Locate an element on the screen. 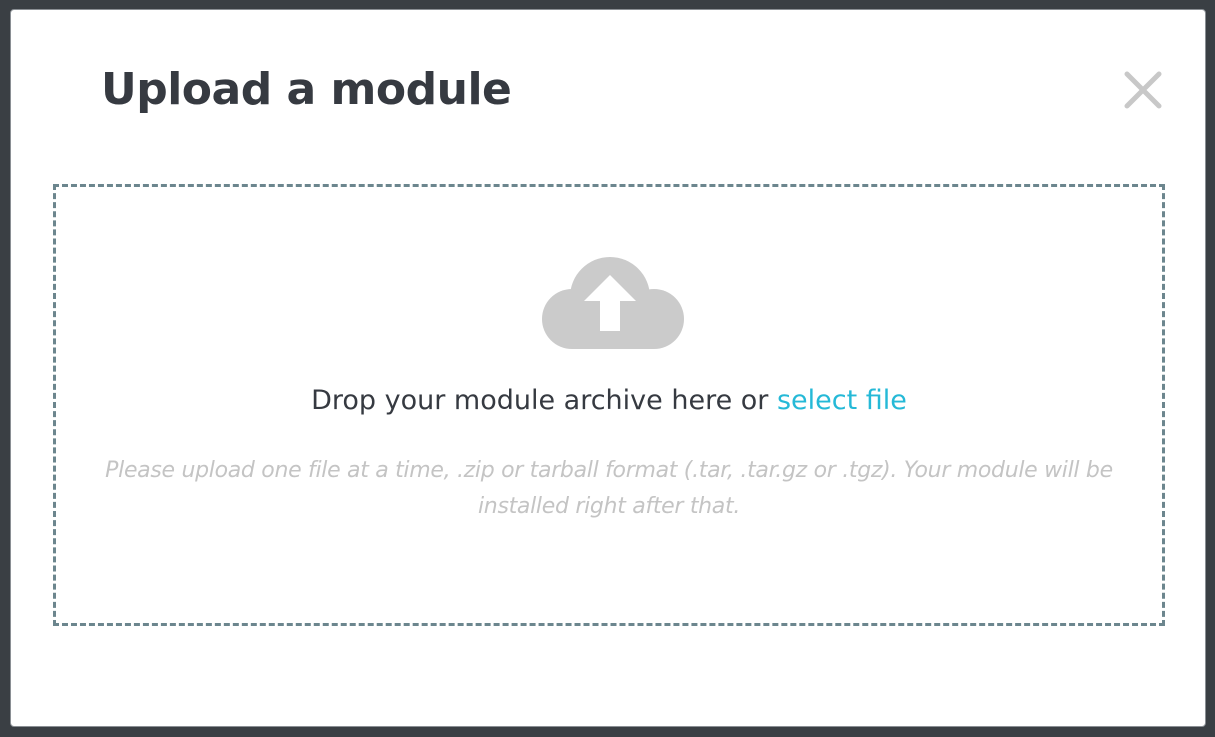  cloud-upload-icon is located at coordinates (613, 303).